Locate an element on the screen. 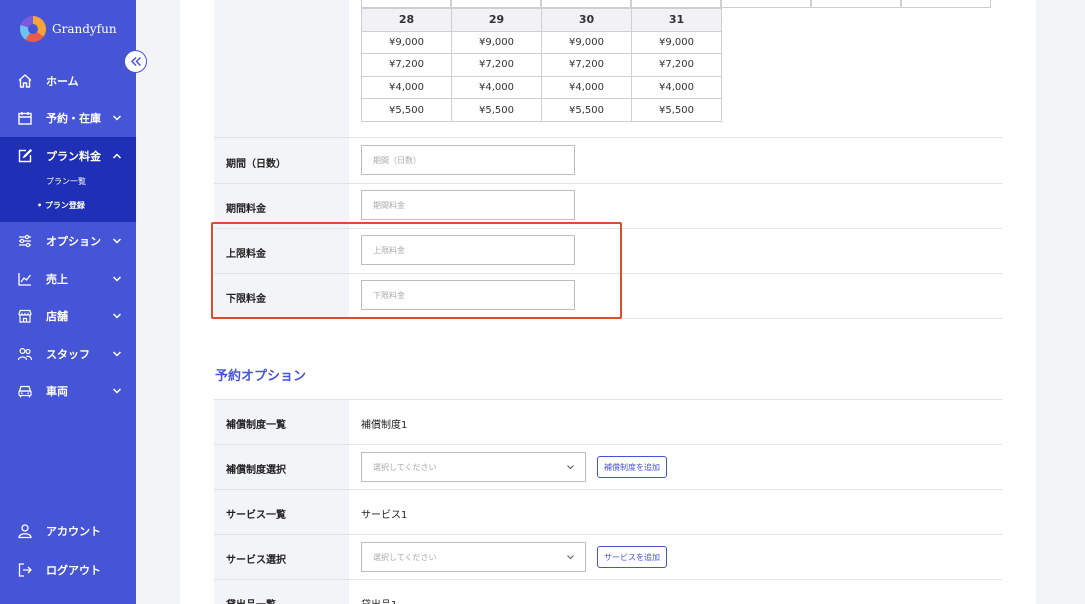 The height and width of the screenshot is (604, 1085). double-chevron-left-icon is located at coordinates (136, 61).